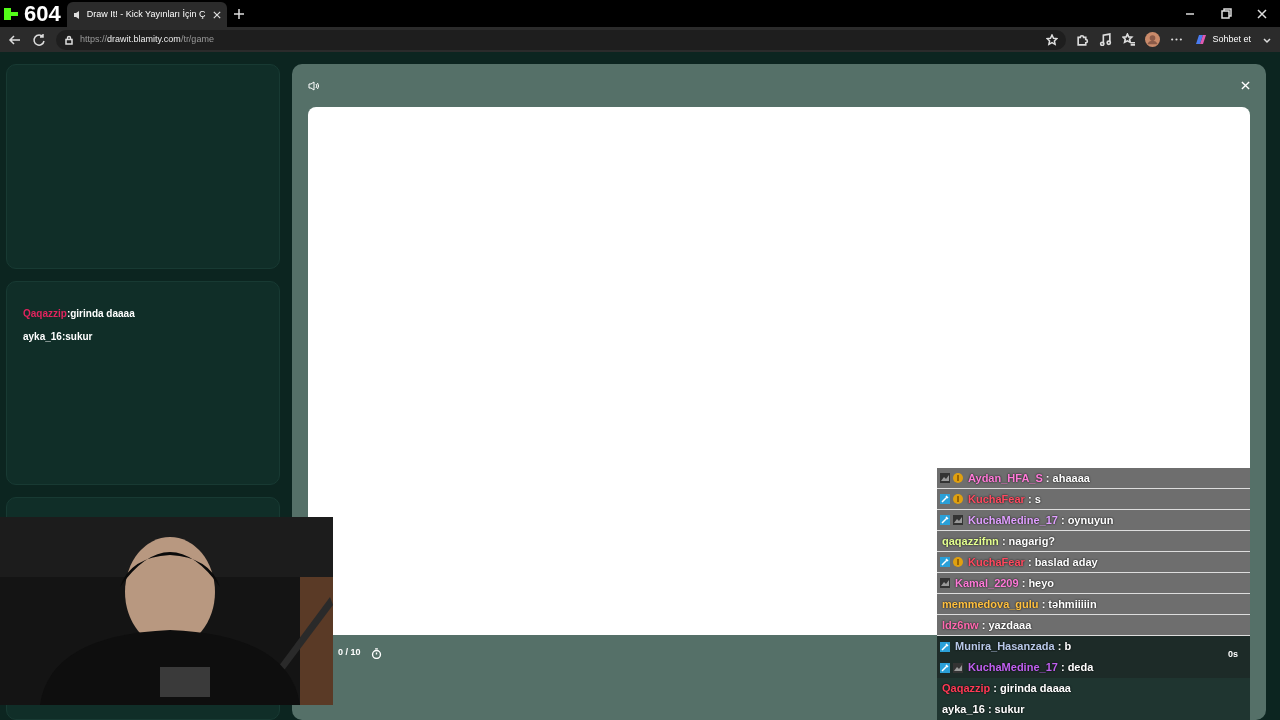  What do you see at coordinates (313, 85) in the screenshot?
I see `sound-icon` at bounding box center [313, 85].